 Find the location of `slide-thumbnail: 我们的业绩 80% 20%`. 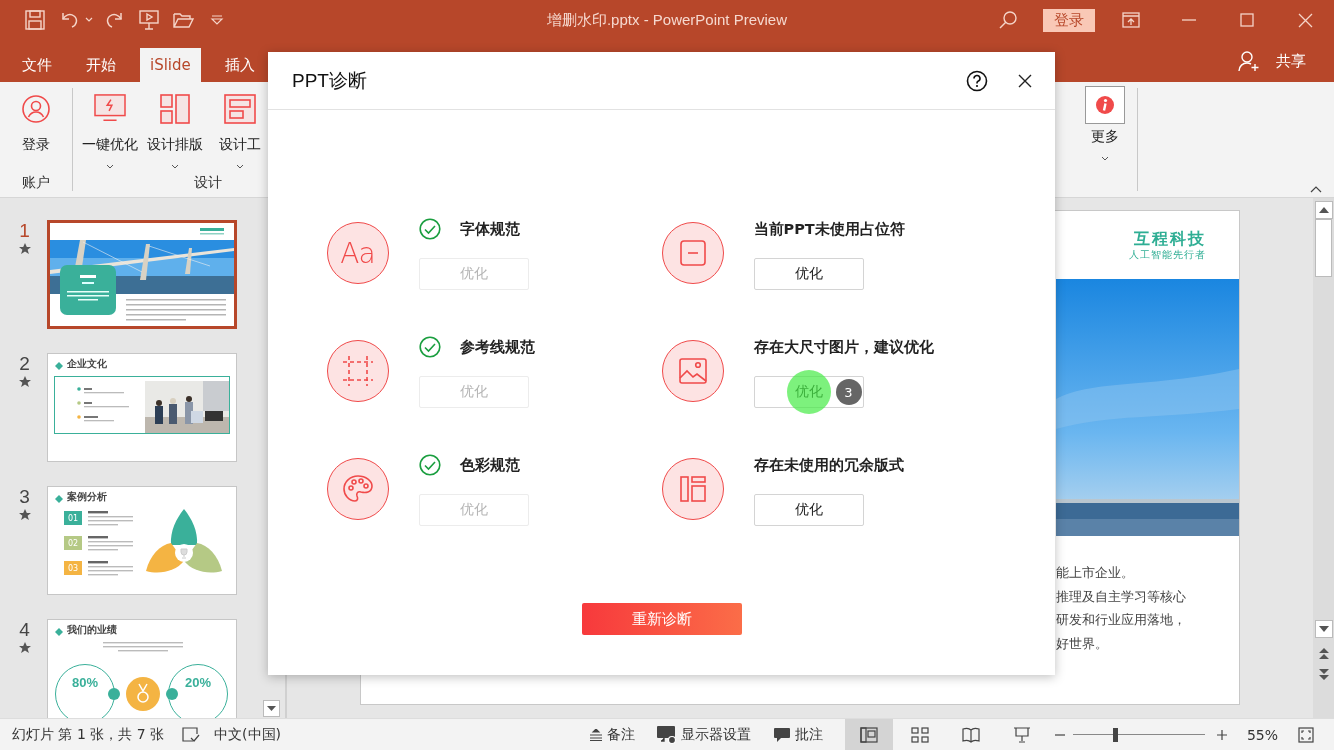

slide-thumbnail: 我们的业绩 80% 20% is located at coordinates (142, 668).